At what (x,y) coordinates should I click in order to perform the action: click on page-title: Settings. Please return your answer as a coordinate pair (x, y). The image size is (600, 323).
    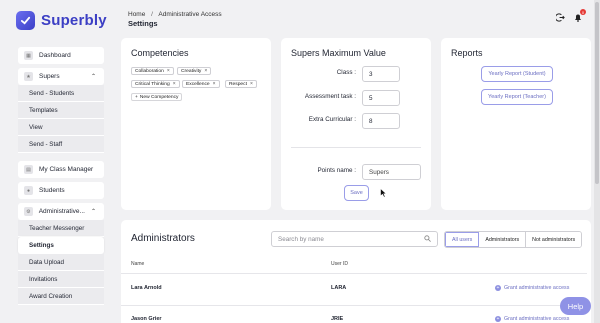
    Looking at the image, I should click on (143, 23).